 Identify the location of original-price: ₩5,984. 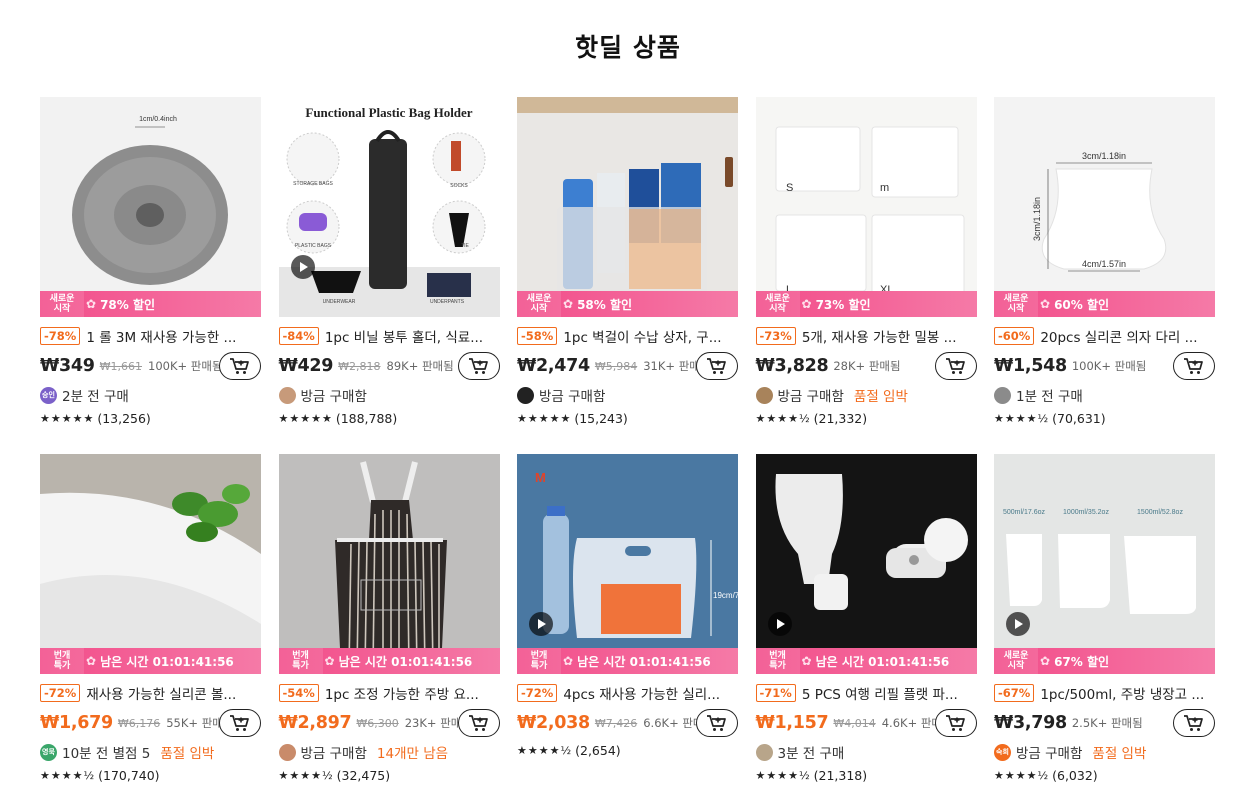
(616, 366).